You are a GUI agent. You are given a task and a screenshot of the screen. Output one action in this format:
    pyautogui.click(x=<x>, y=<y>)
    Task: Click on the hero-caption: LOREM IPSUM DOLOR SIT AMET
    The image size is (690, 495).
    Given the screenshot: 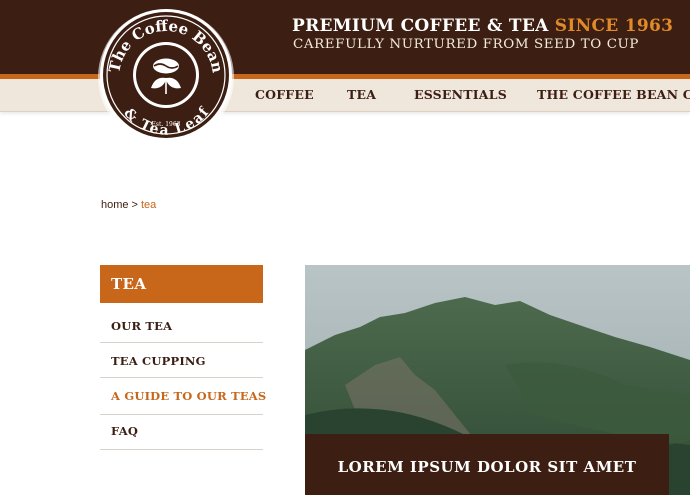 What is the action you would take?
    pyautogui.click(x=487, y=467)
    